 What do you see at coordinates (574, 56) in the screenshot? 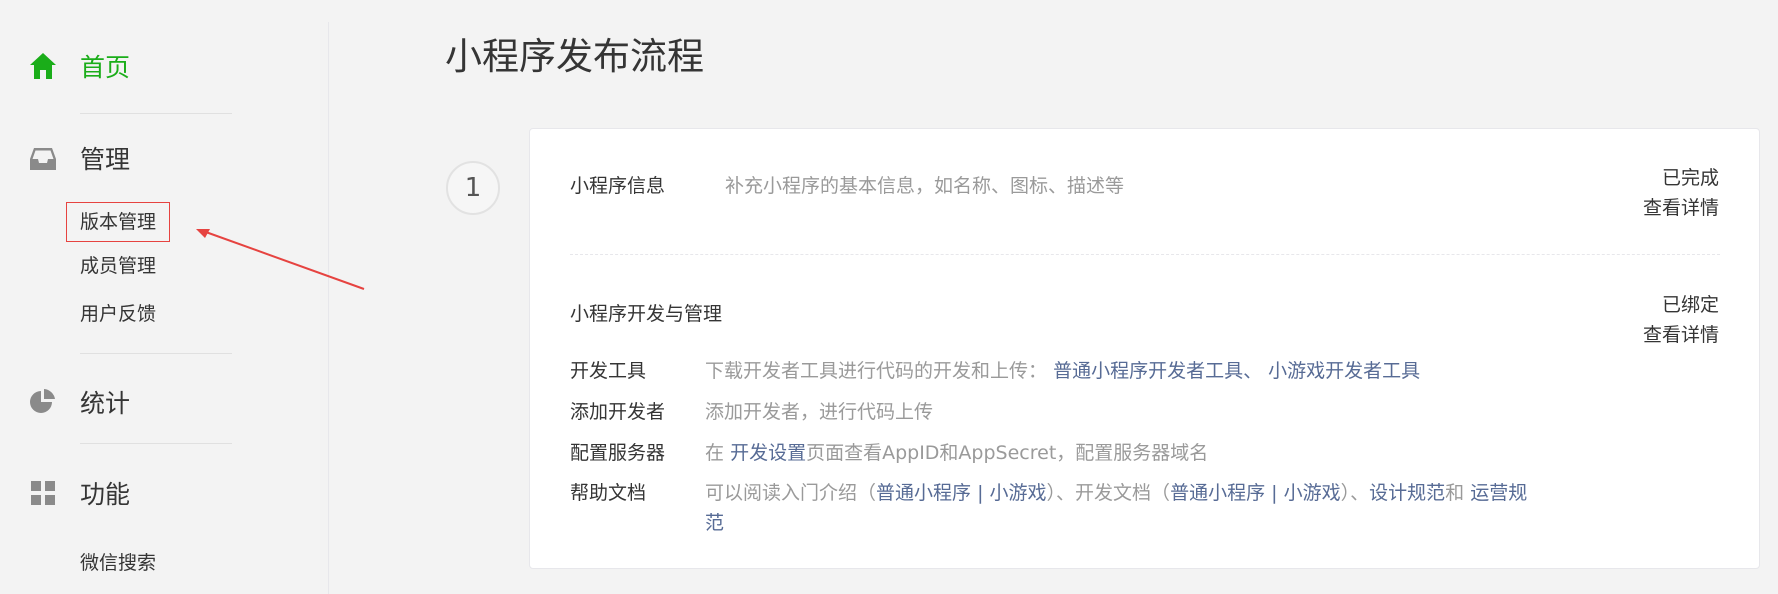
I see `page-title: 小程序发布流程` at bounding box center [574, 56].